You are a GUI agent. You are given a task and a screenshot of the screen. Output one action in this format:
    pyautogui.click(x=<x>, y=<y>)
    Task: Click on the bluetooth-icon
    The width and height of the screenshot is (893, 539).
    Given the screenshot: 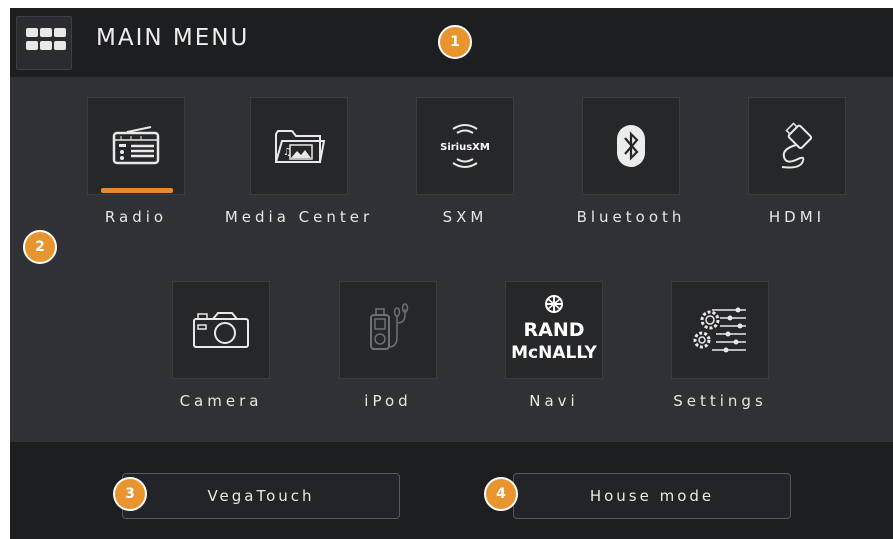 What is the action you would take?
    pyautogui.click(x=631, y=146)
    